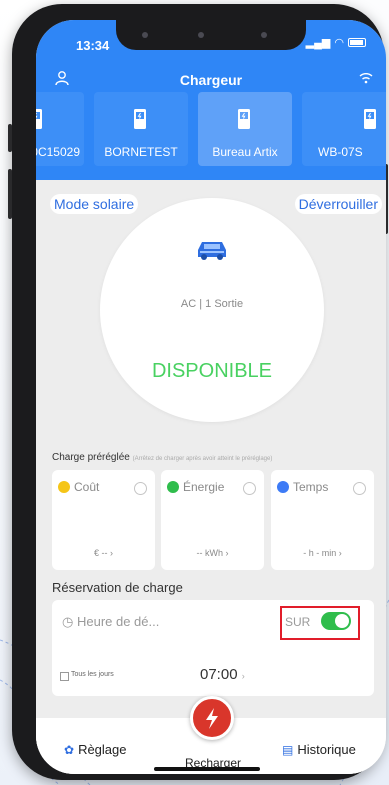  What do you see at coordinates (322, 520) in the screenshot?
I see `preset-card-time: Temps - h - min ›` at bounding box center [322, 520].